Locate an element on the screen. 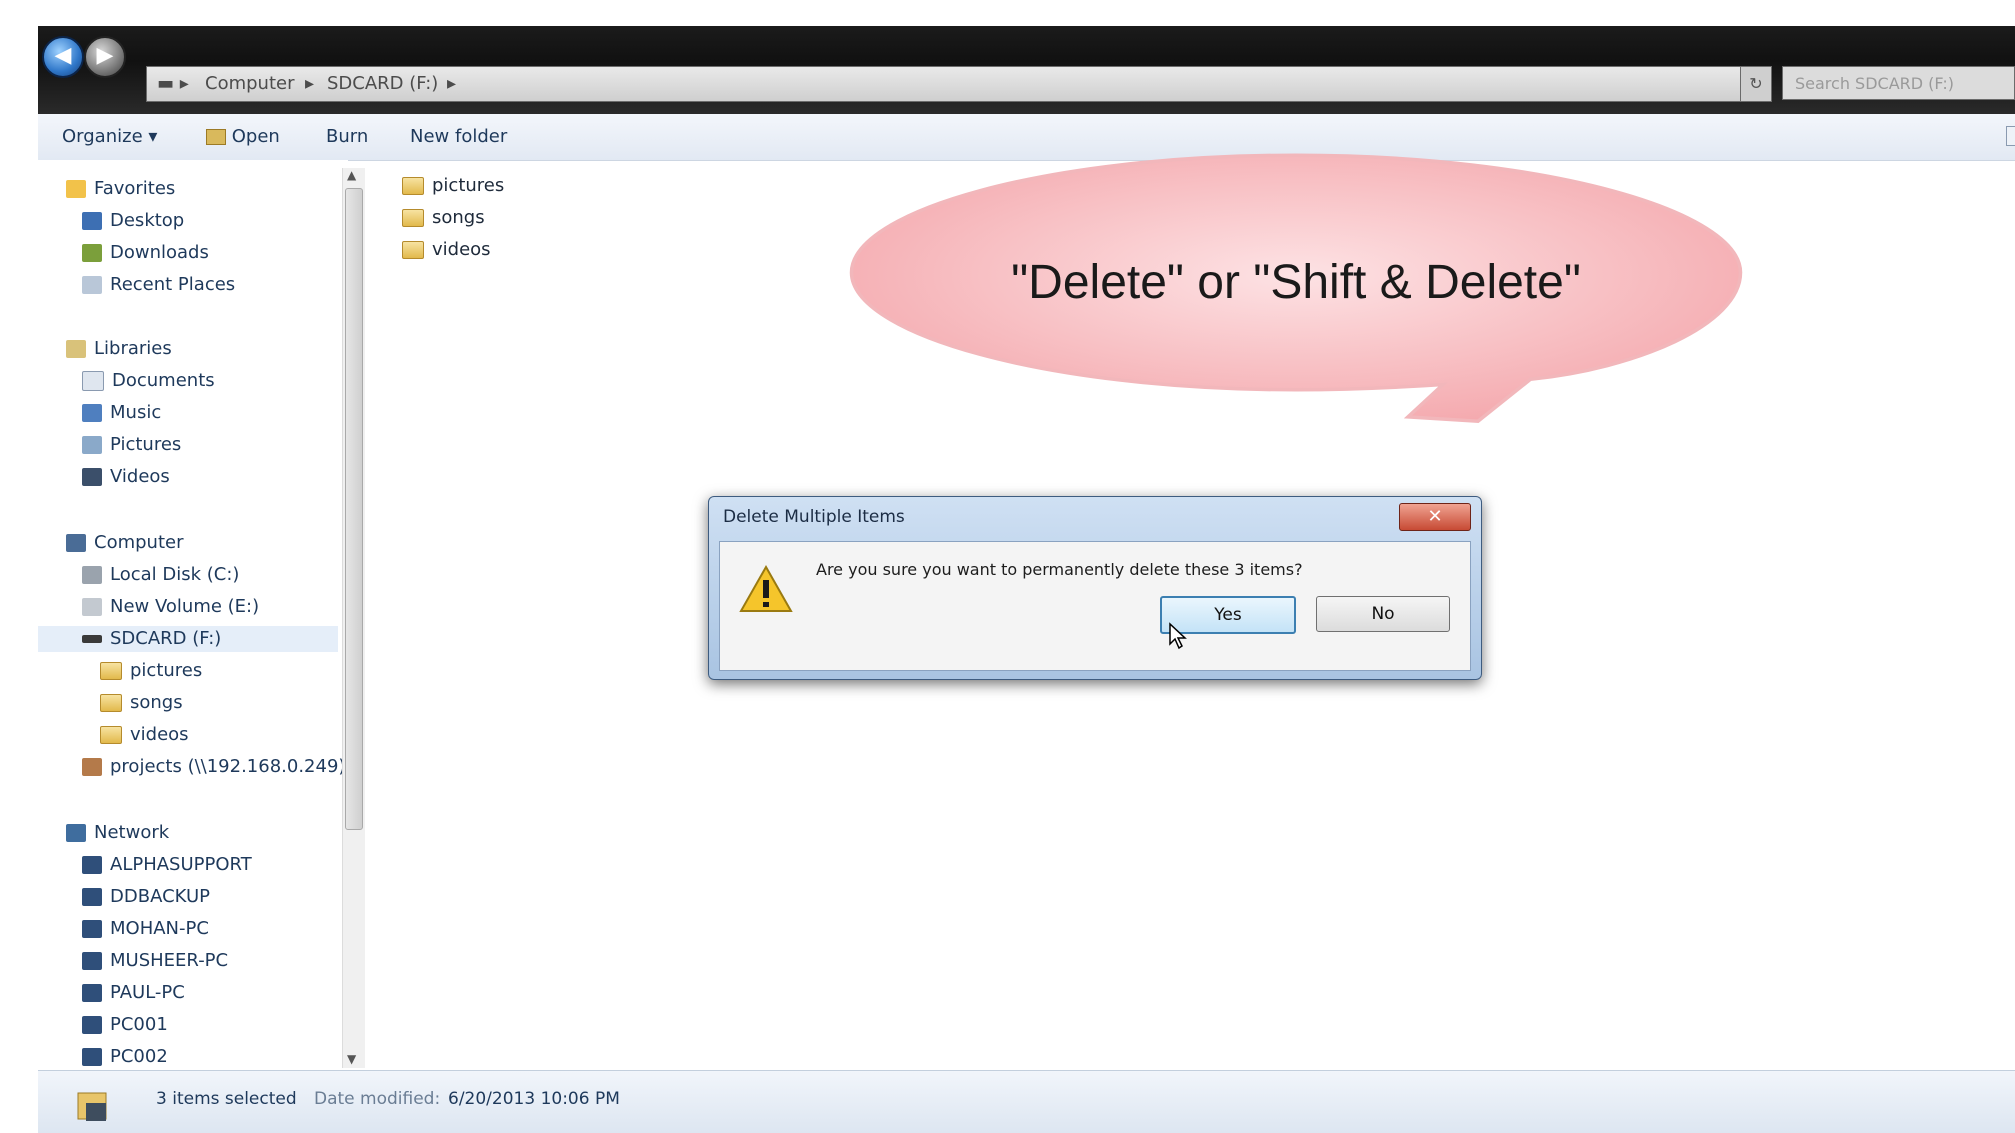  sidebar-item-recent-places: Recent Places is located at coordinates (158, 285).